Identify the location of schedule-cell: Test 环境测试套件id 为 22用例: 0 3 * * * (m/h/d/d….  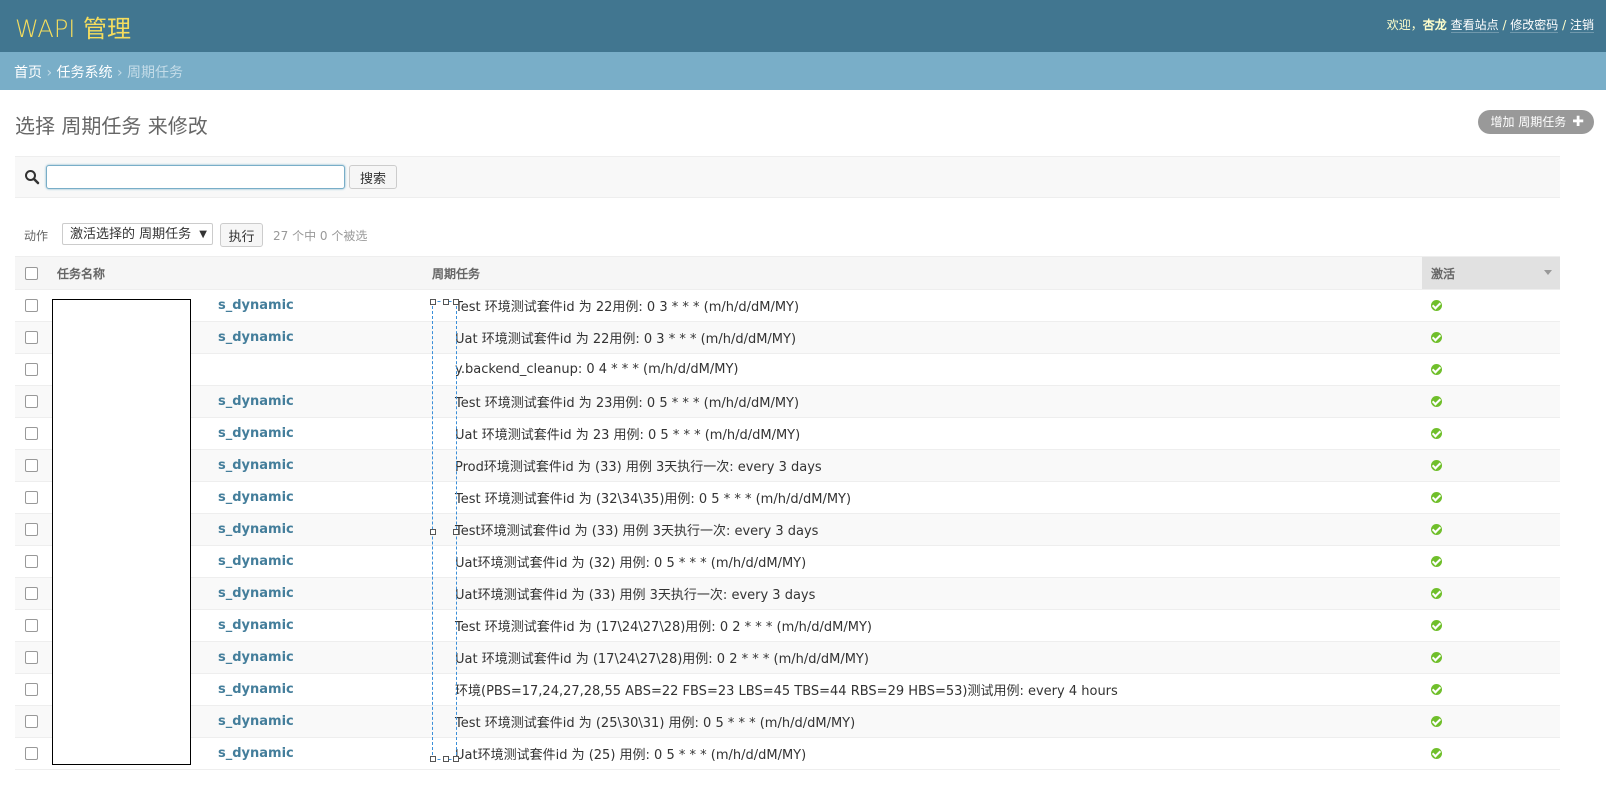
(926, 305).